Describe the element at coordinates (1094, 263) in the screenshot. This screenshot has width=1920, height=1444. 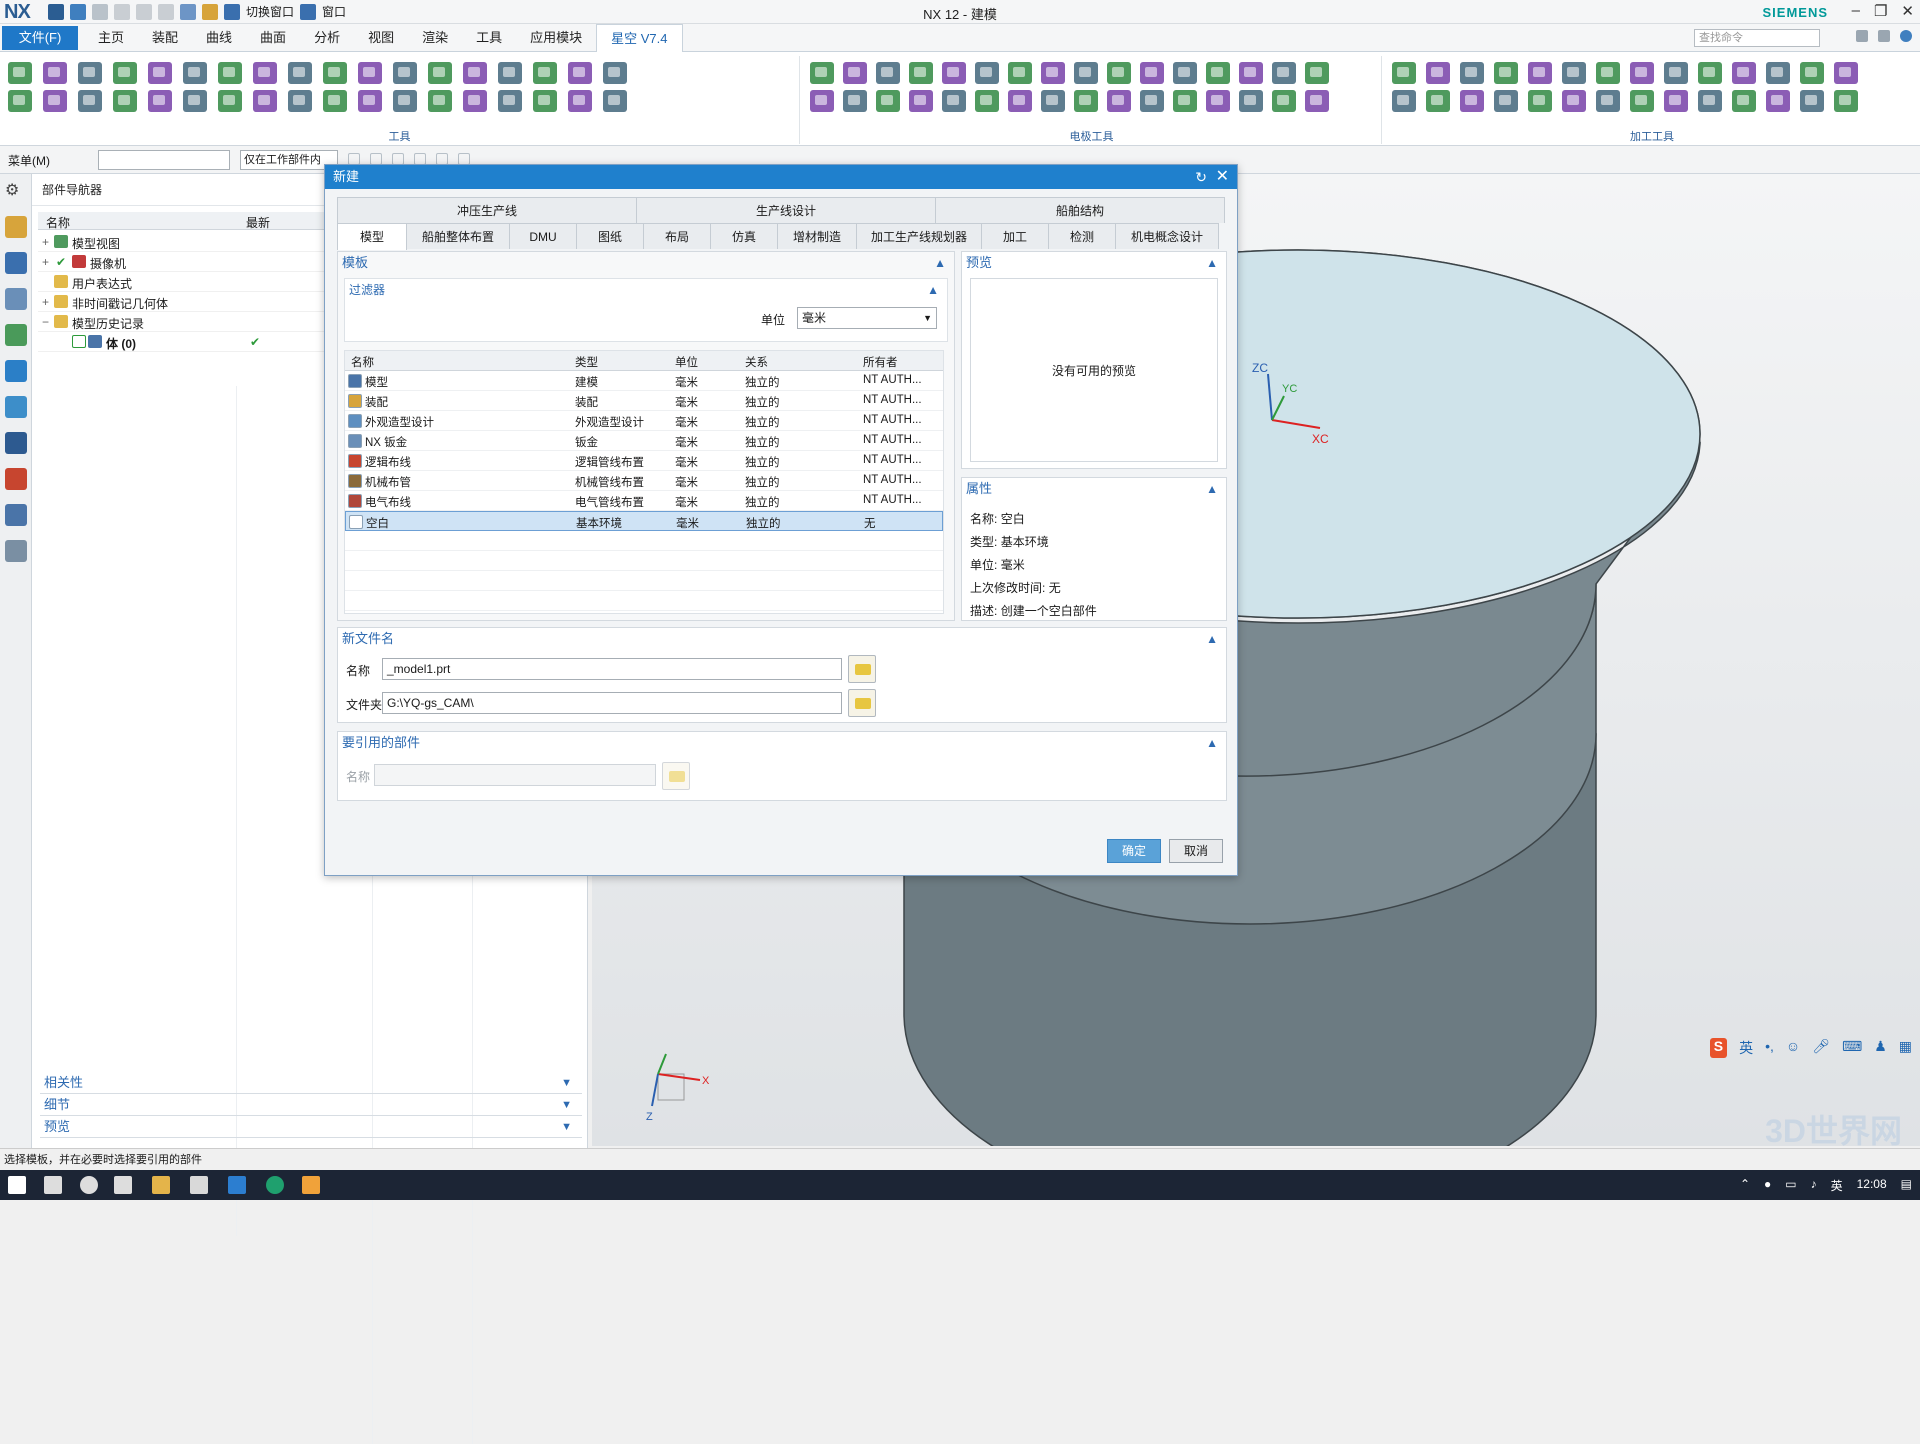
I see `preview-section-header: 预览 ▲` at that location.